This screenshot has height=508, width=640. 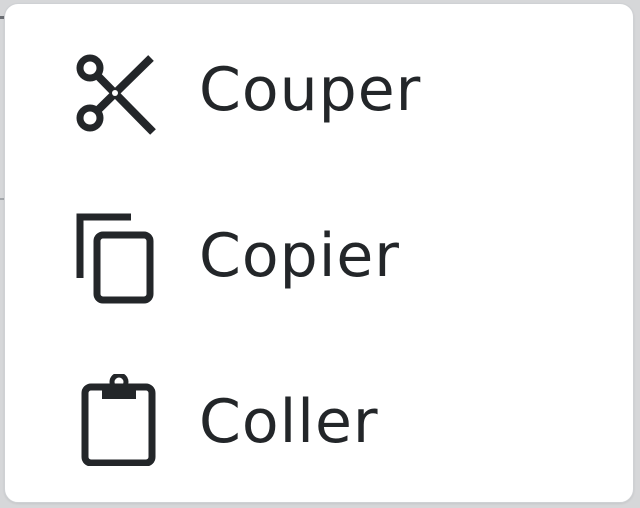 I want to click on menu-item-cut-label: Couper, so click(x=310, y=90).